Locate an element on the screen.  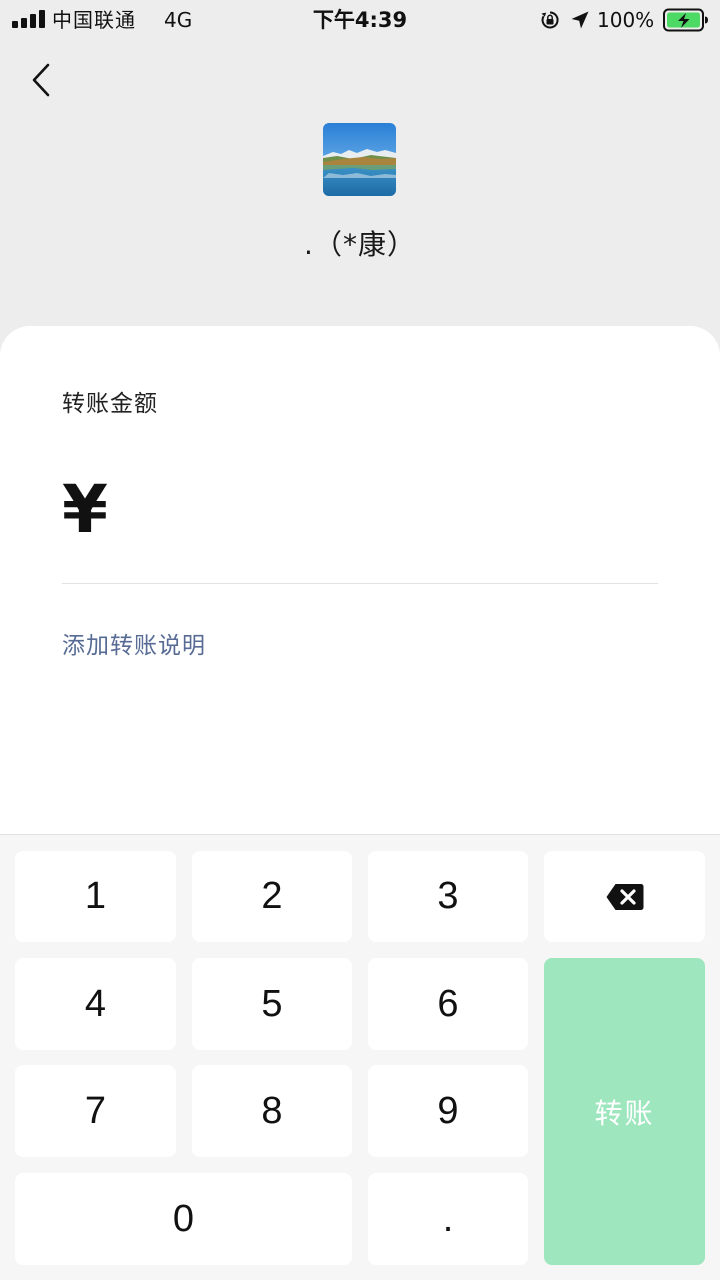
delete-key is located at coordinates (624, 896).